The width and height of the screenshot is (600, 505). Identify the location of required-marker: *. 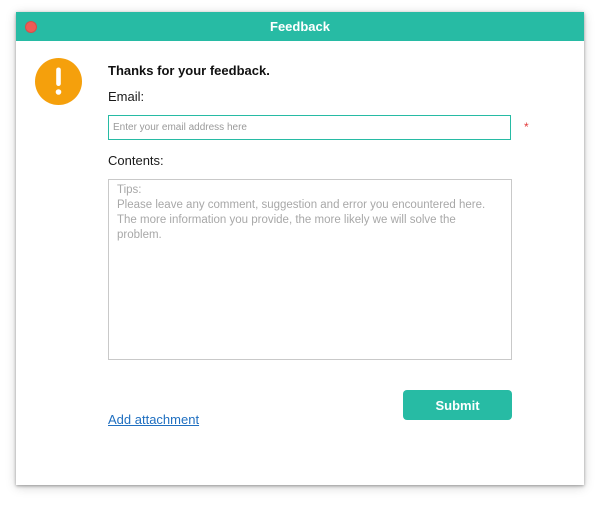
(526, 127).